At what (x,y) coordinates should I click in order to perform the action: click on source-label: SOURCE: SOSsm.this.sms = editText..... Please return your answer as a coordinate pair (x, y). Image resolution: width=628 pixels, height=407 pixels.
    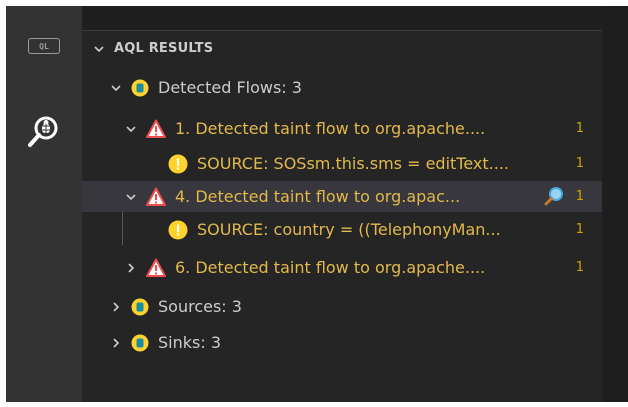
    Looking at the image, I should click on (353, 163).